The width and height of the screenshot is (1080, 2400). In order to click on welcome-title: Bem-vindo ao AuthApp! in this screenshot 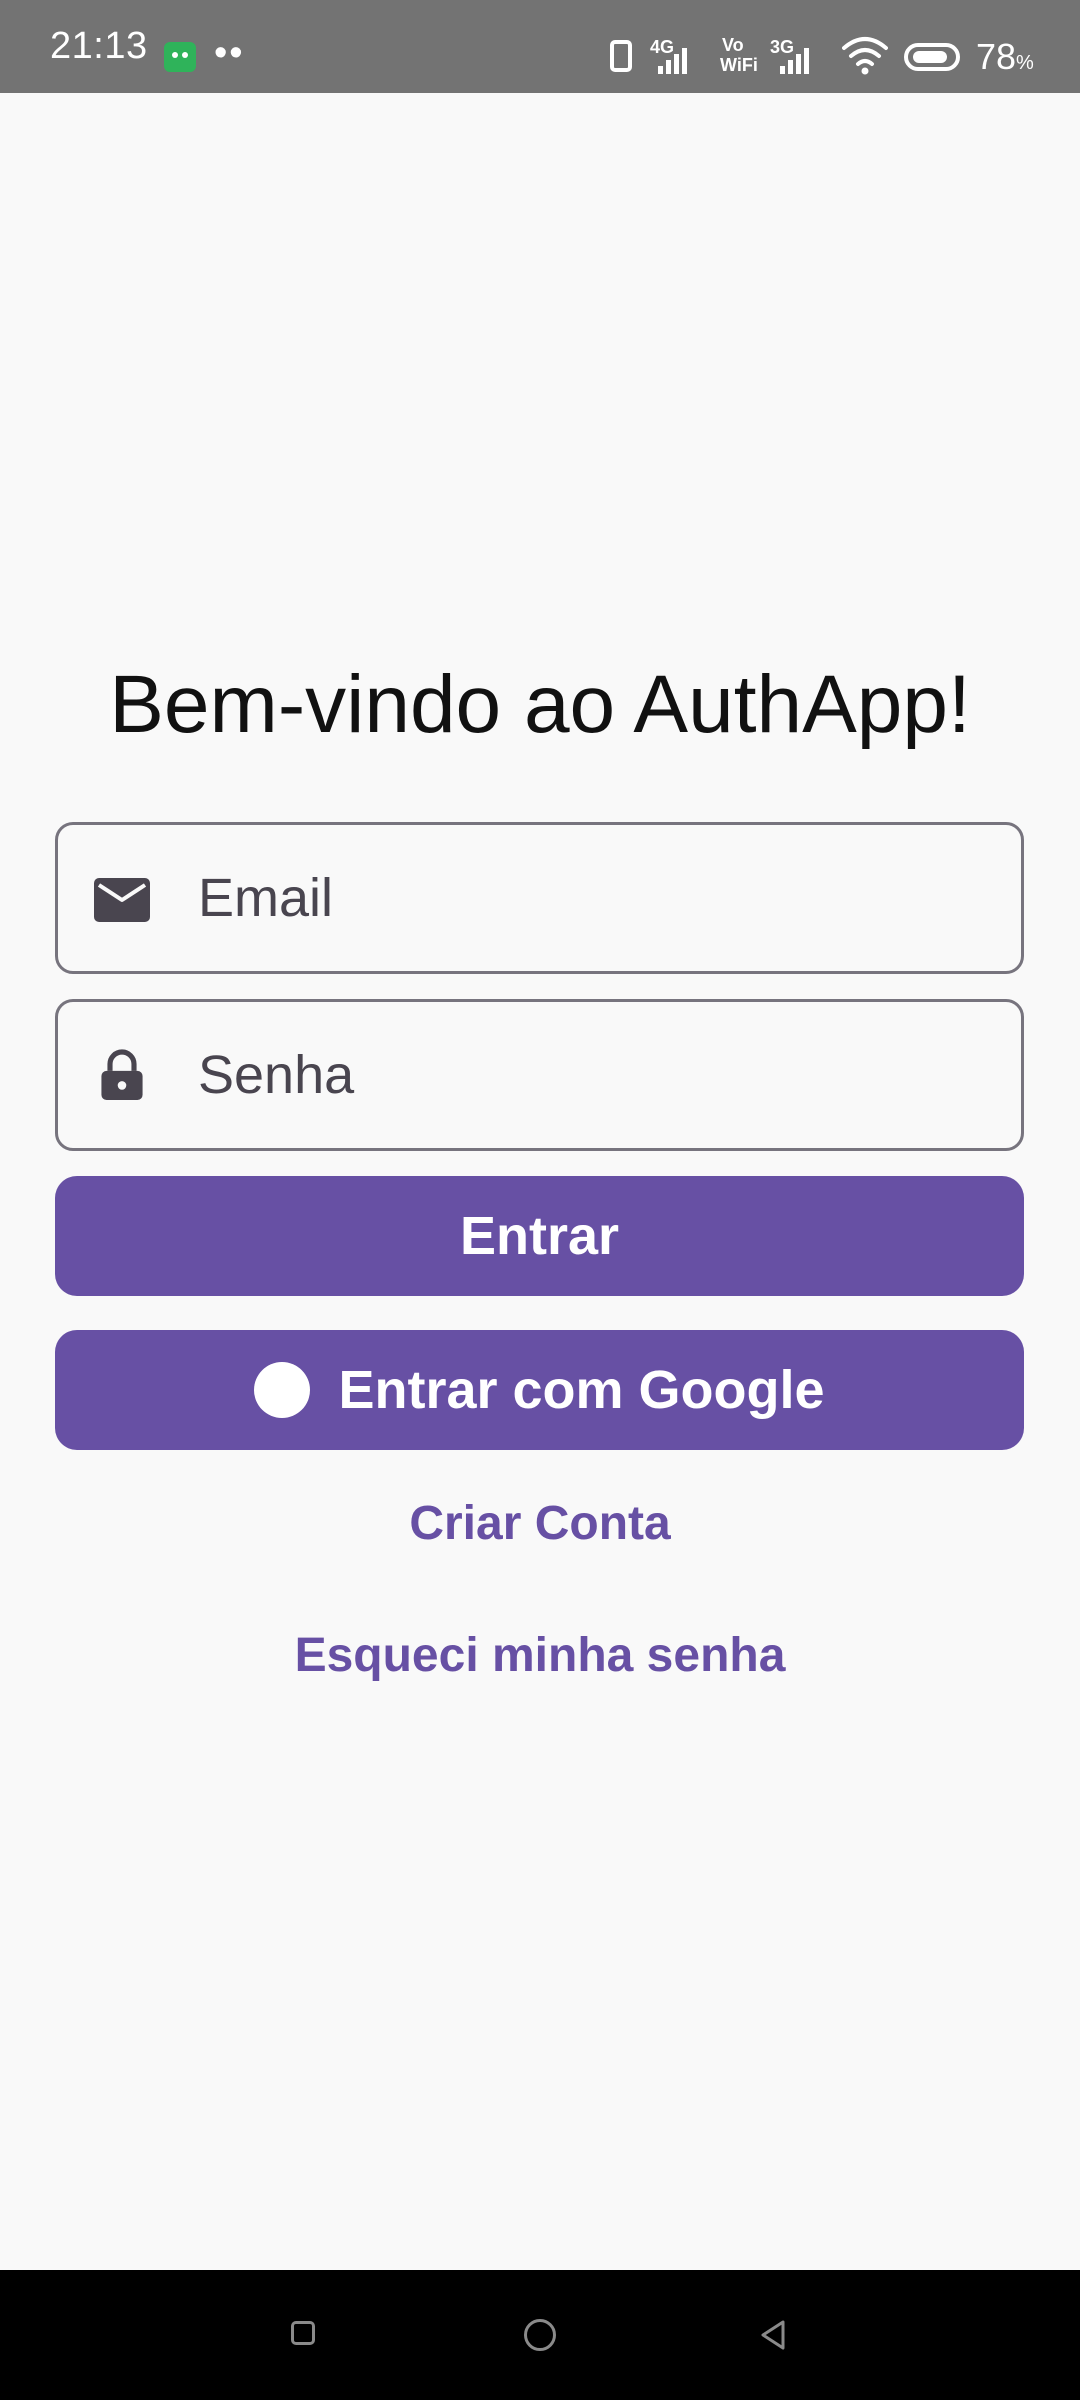, I will do `click(540, 704)`.